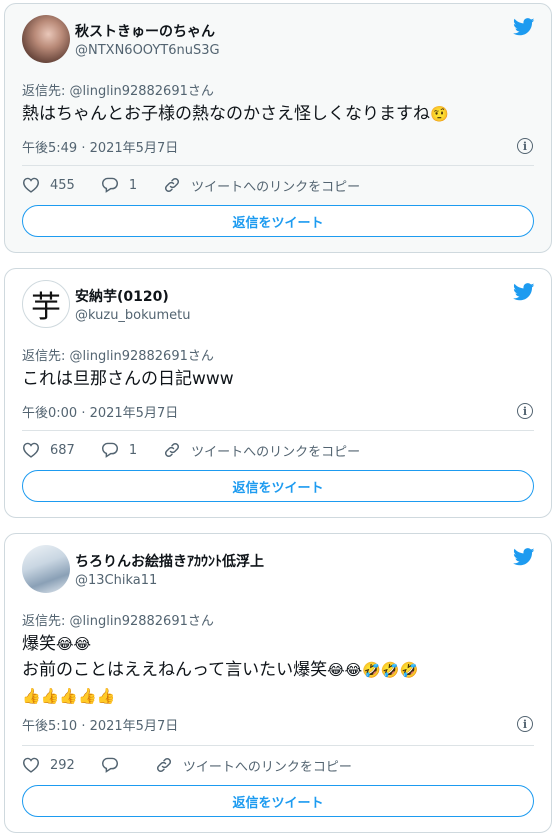  What do you see at coordinates (48, 450) in the screenshot?
I see `like-button: 687` at bounding box center [48, 450].